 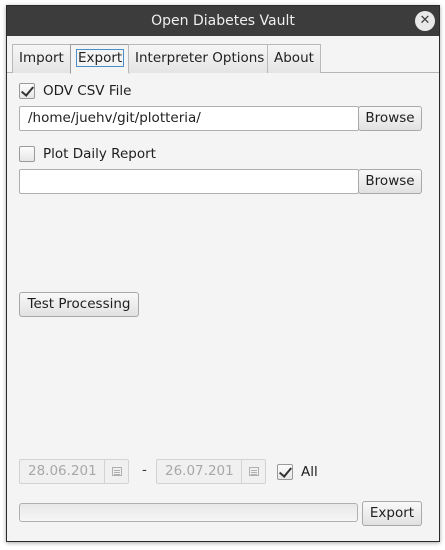 I want to click on odv-csv-browse-button: Browse, so click(x=390, y=118).